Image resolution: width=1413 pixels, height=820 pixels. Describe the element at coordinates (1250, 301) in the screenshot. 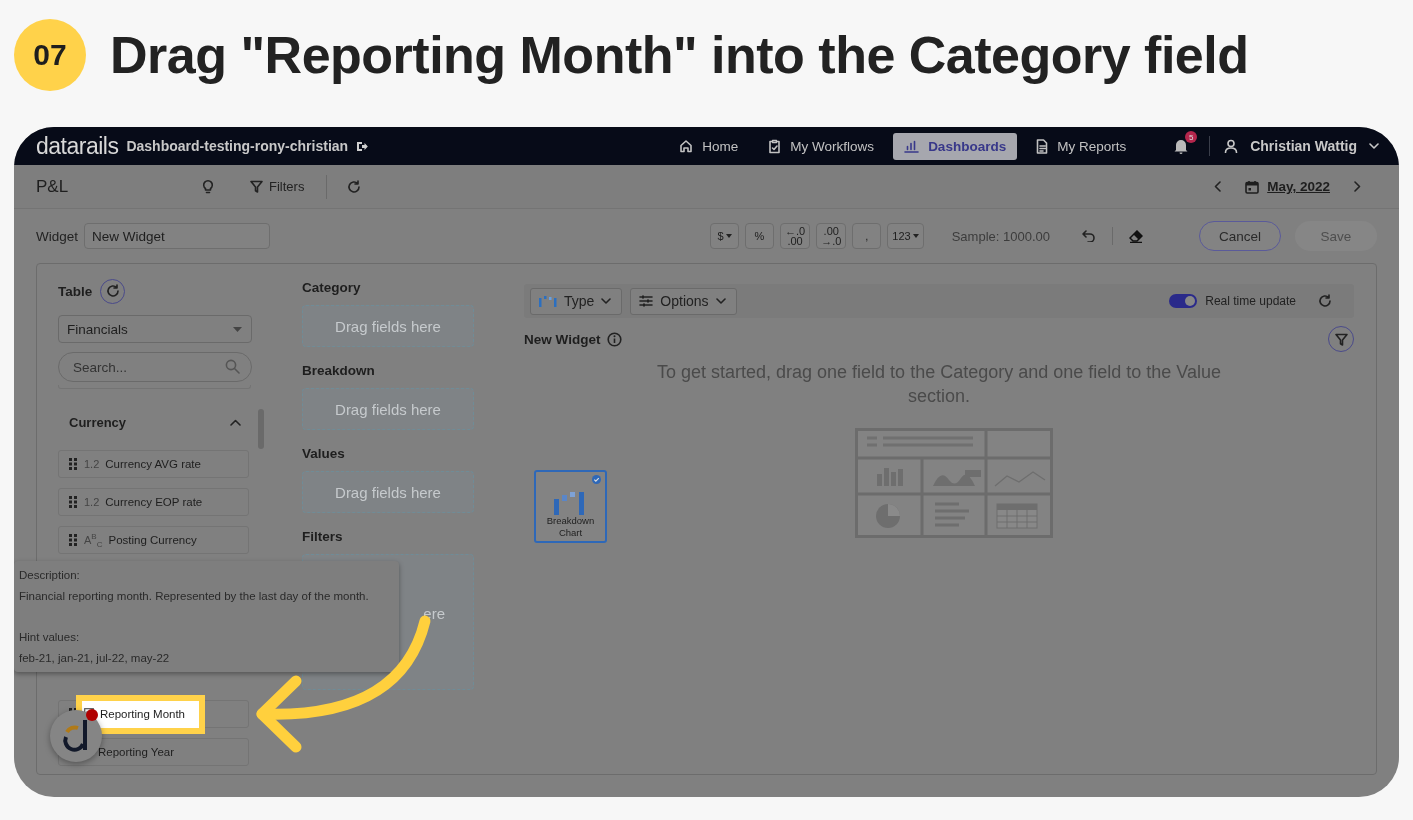

I see `toggle-label: Real time update` at that location.